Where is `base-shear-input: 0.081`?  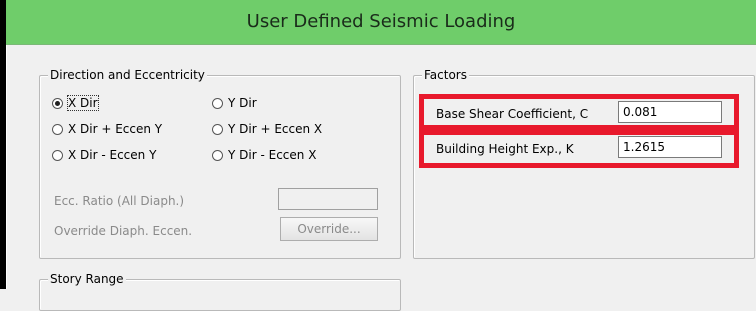 base-shear-input: 0.081 is located at coordinates (670, 112).